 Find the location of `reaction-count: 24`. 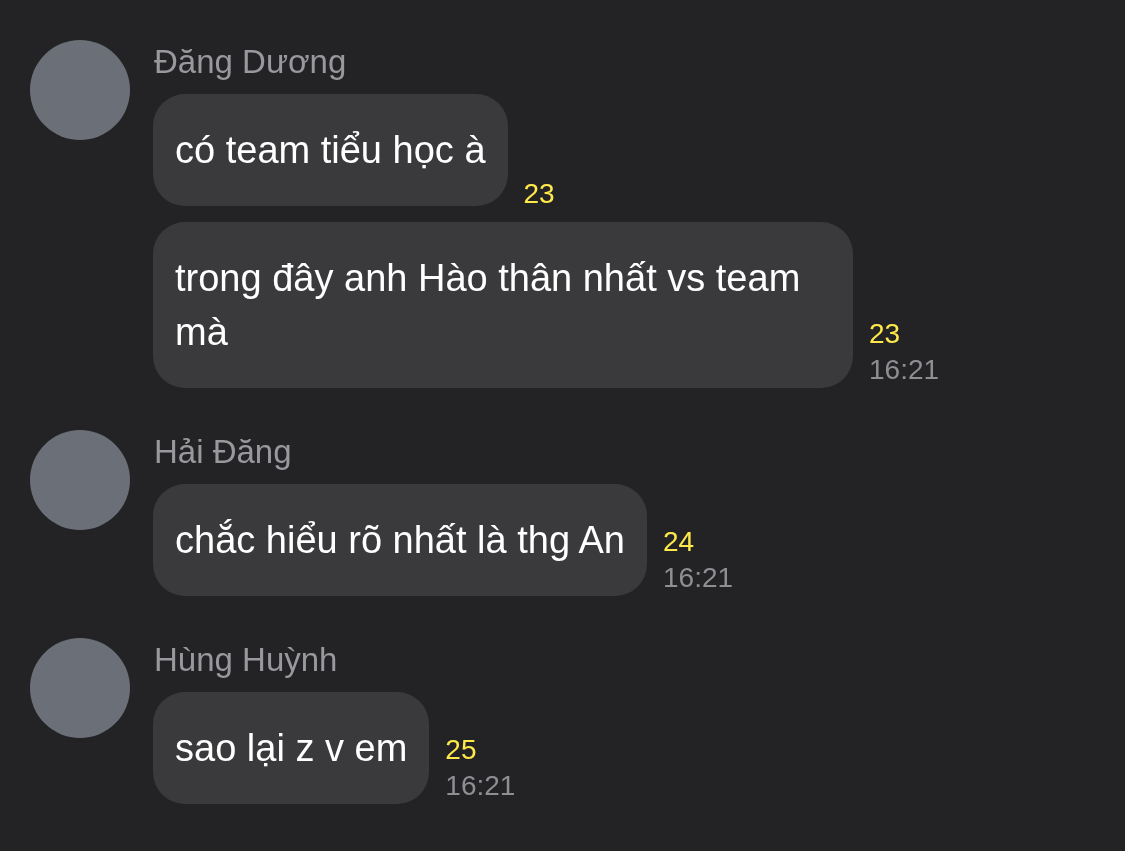

reaction-count: 24 is located at coordinates (679, 542).